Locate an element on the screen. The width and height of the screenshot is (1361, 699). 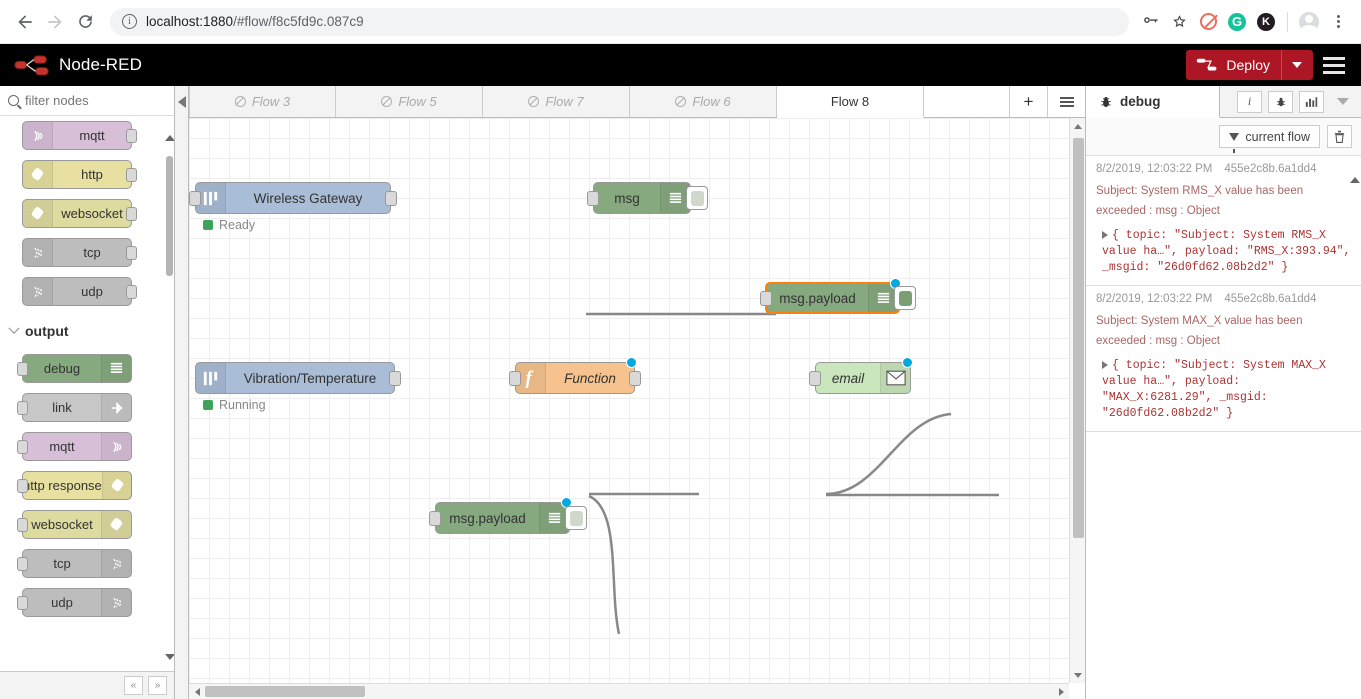
node-red-logo: Node-RED is located at coordinates (78, 65).